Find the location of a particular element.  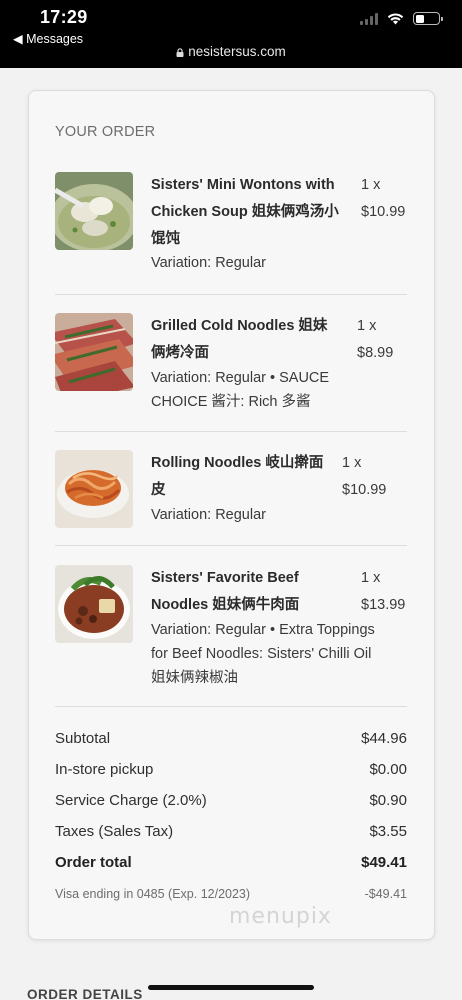

address-bar: nesistersus.com is located at coordinates (231, 51).